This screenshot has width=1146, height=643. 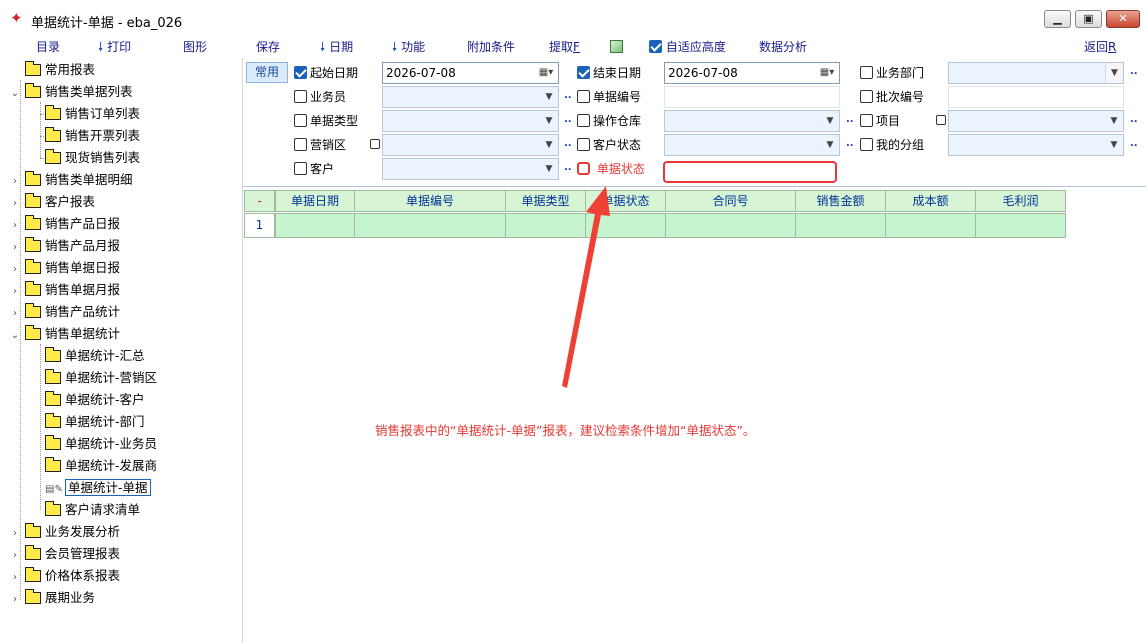 What do you see at coordinates (565, 430) in the screenshot?
I see `annotation-text: 销售报表中的“单据统计-单据”报表，建议检索条件增加“单据状态”。` at bounding box center [565, 430].